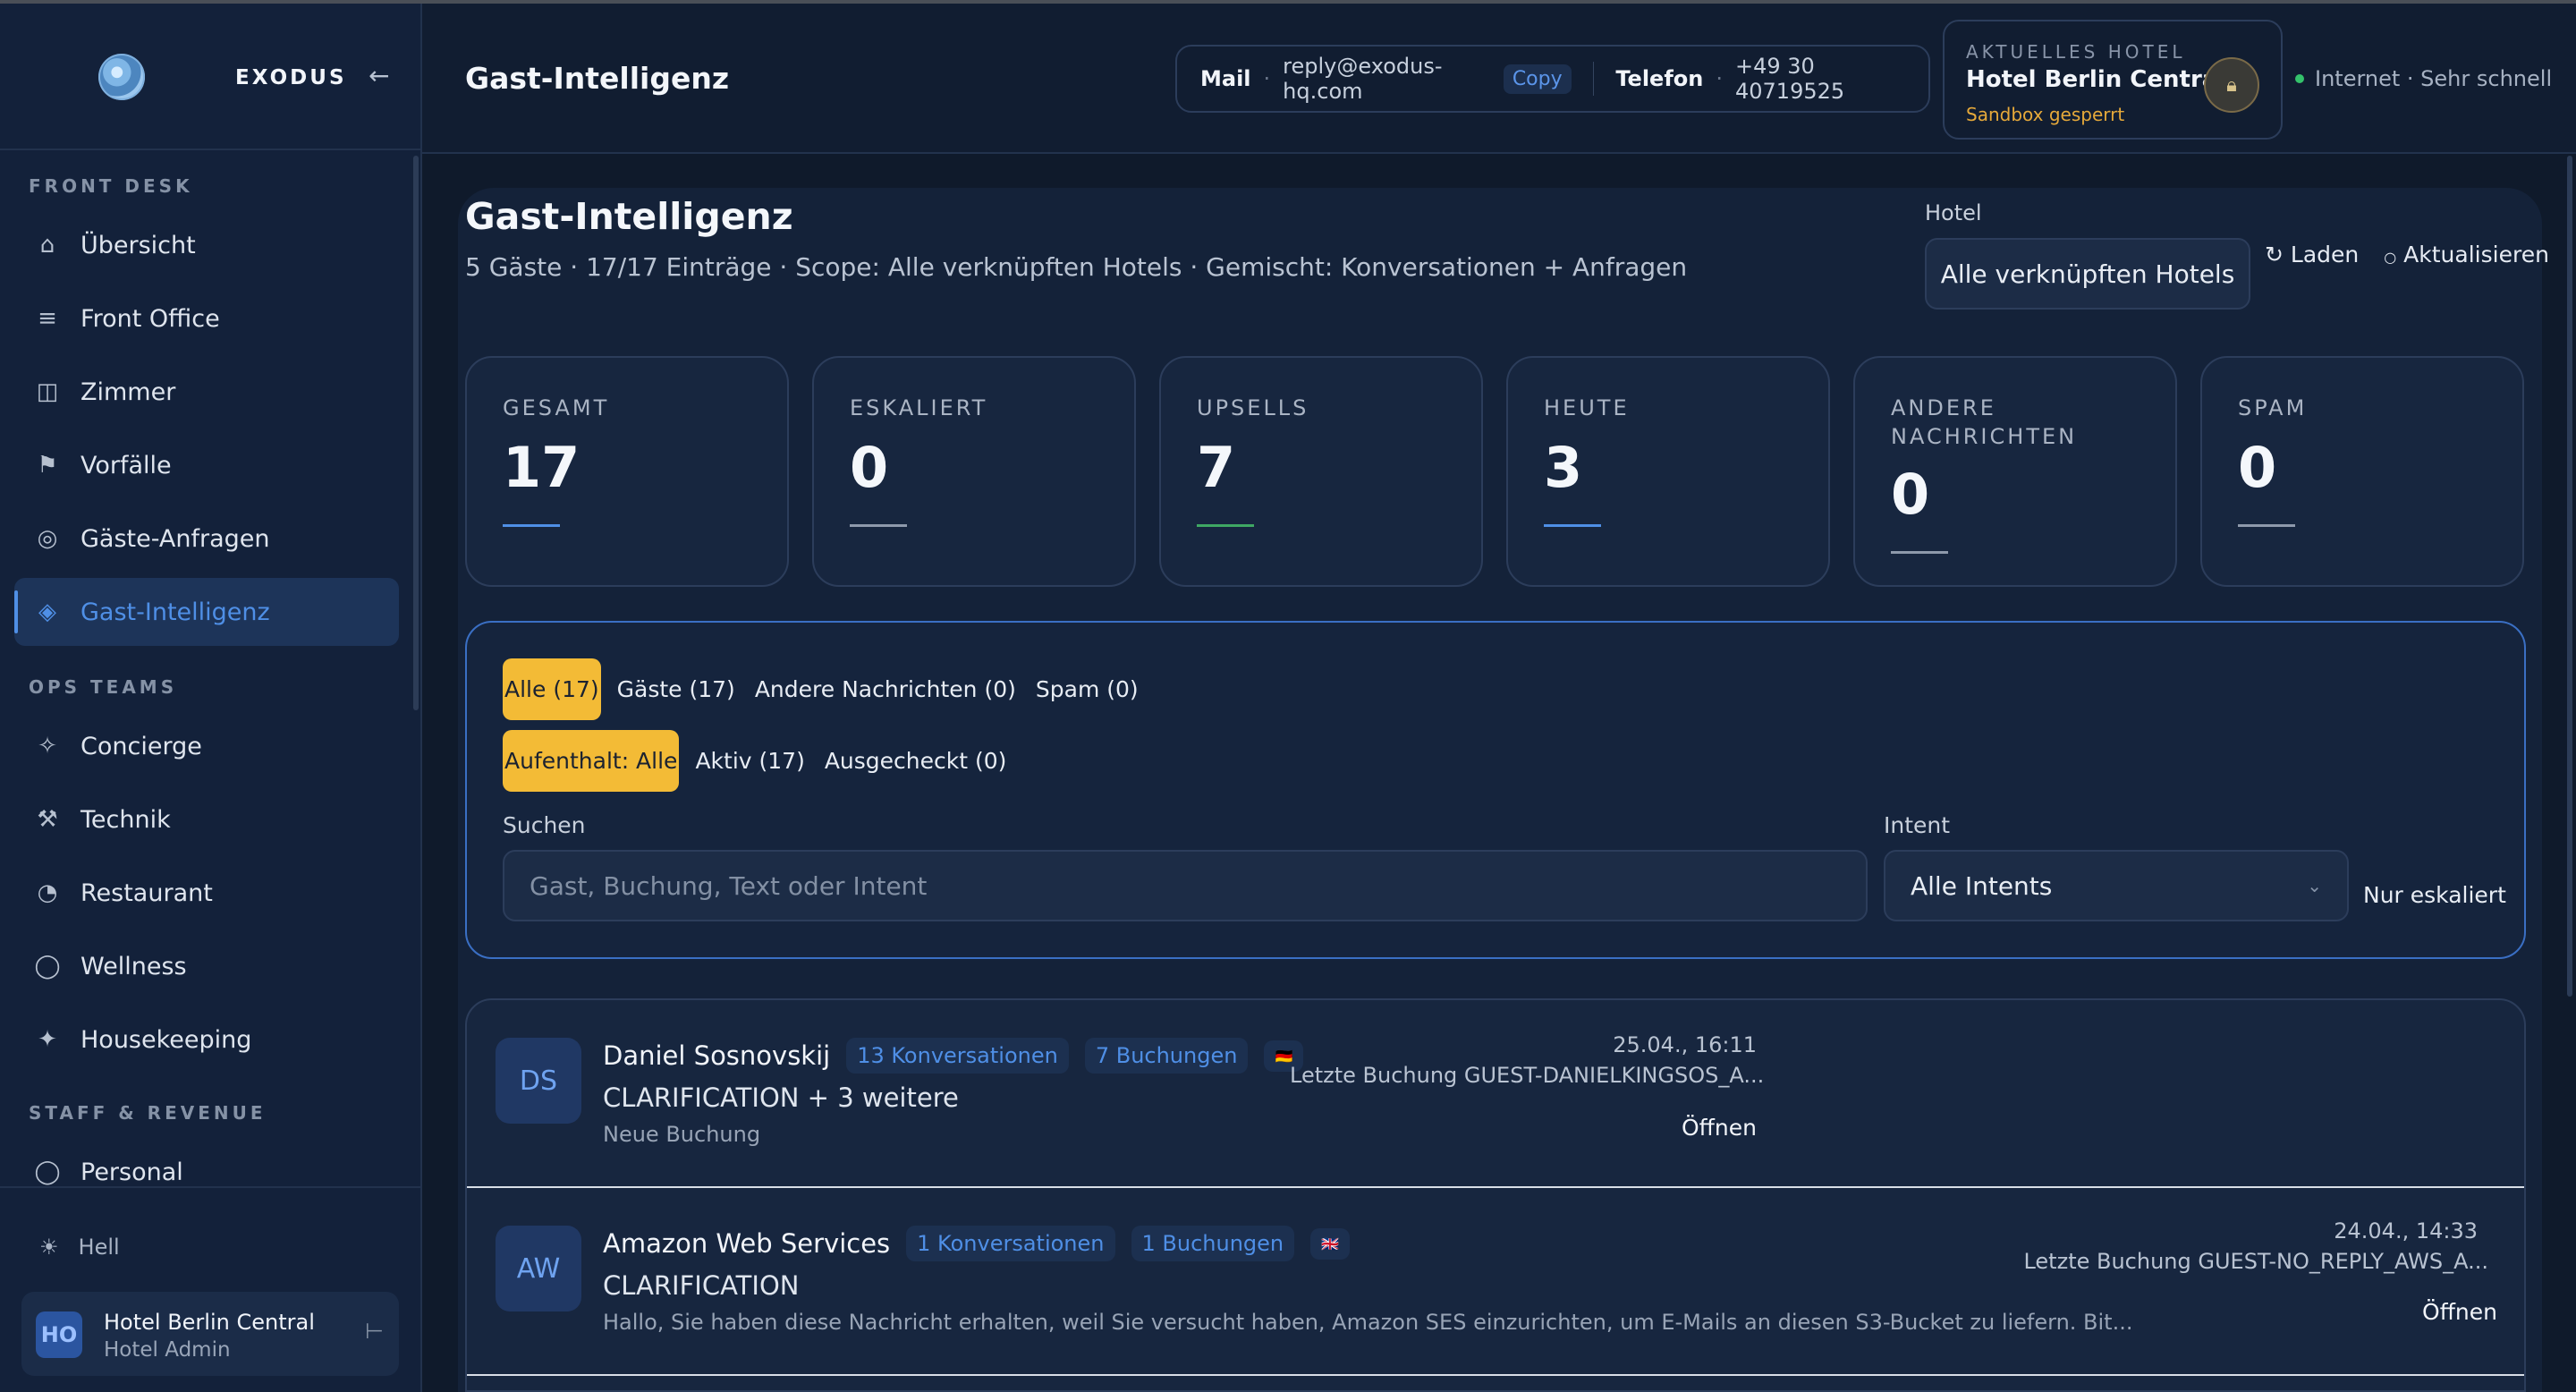 This screenshot has width=2576, height=1392. I want to click on intent-label: Intent, so click(1917, 825).